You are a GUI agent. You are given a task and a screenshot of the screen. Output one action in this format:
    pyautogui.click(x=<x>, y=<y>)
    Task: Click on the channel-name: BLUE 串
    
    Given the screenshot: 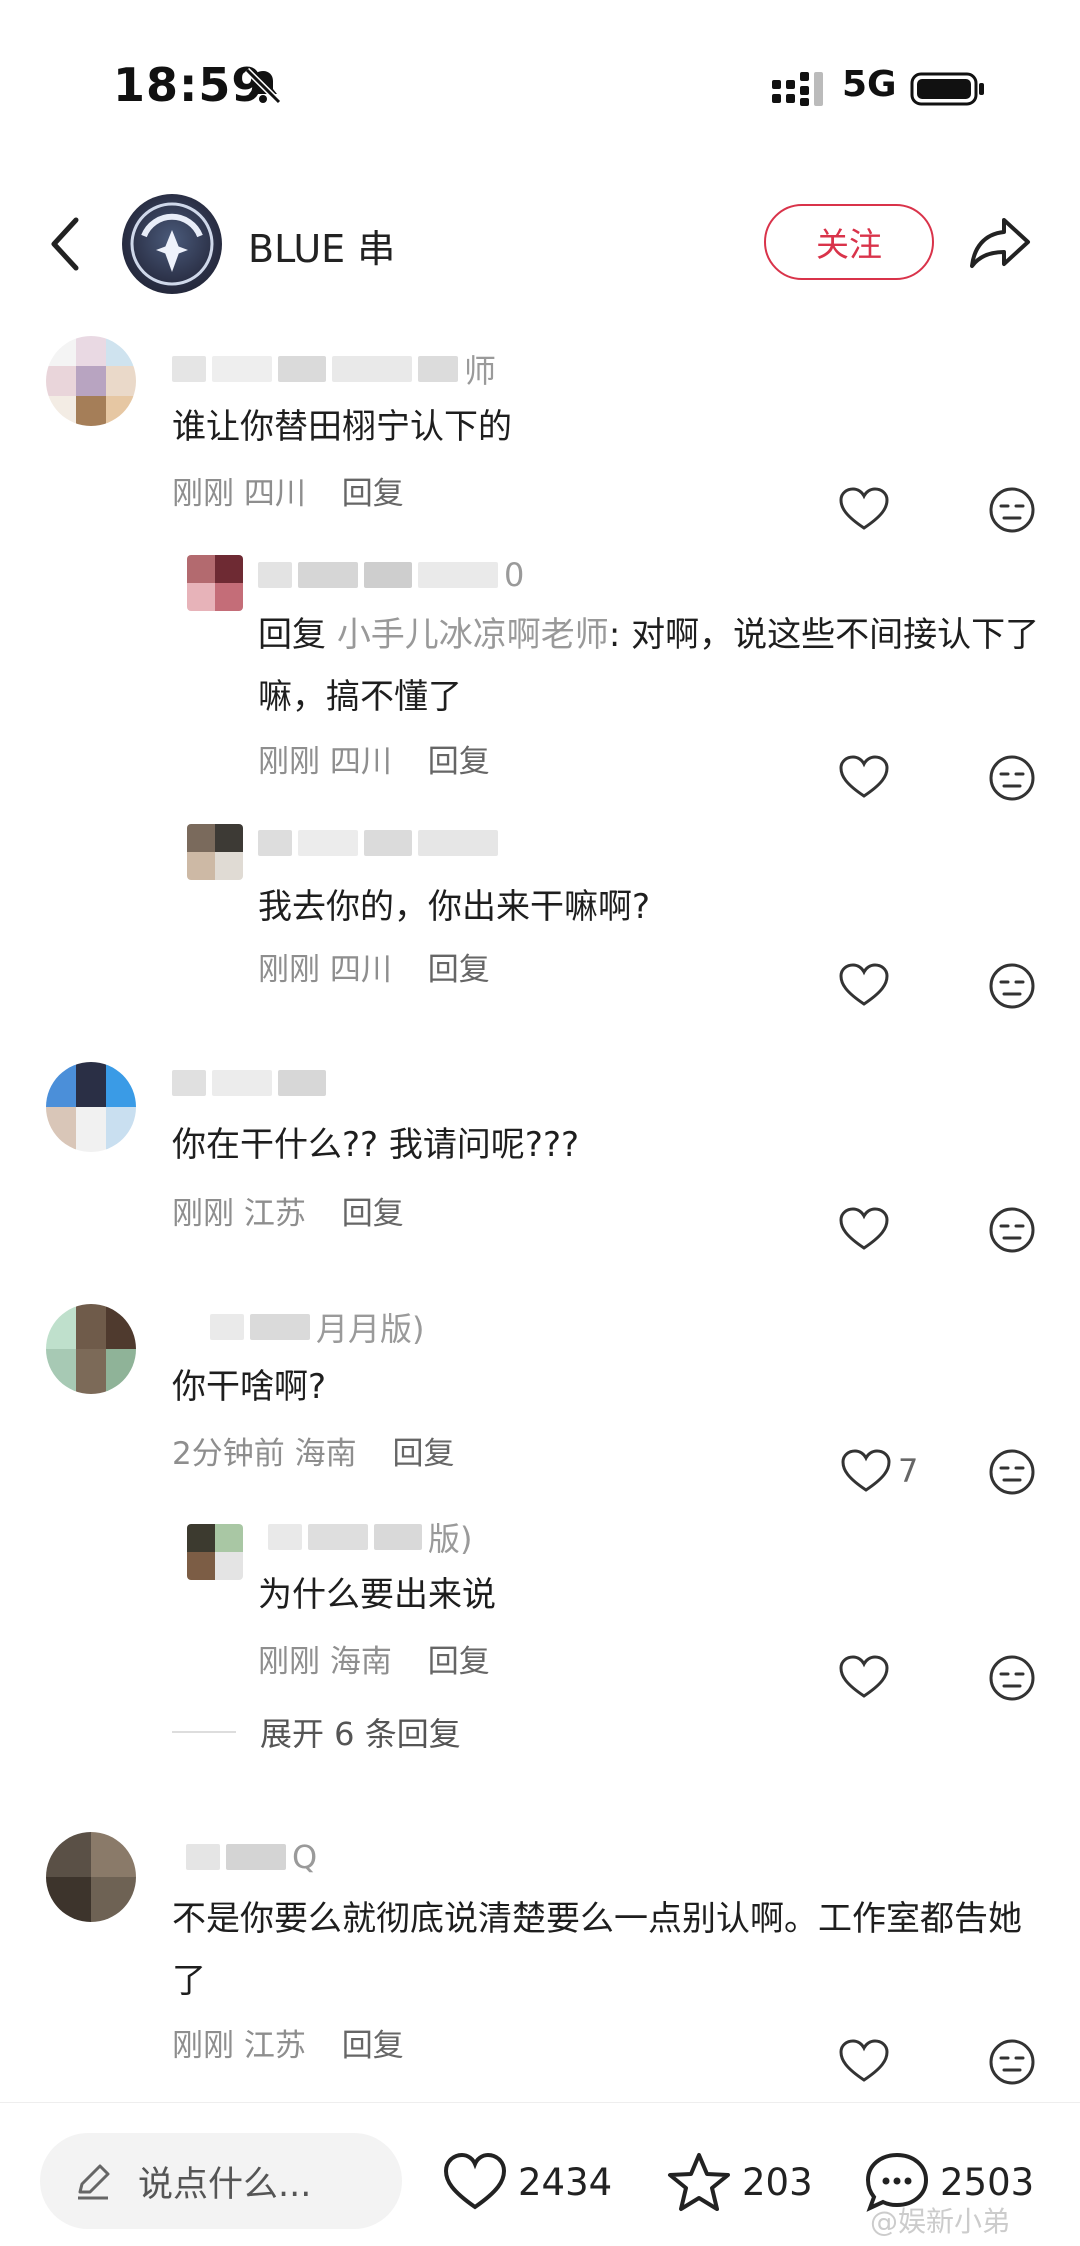 What is the action you would take?
    pyautogui.click(x=321, y=245)
    